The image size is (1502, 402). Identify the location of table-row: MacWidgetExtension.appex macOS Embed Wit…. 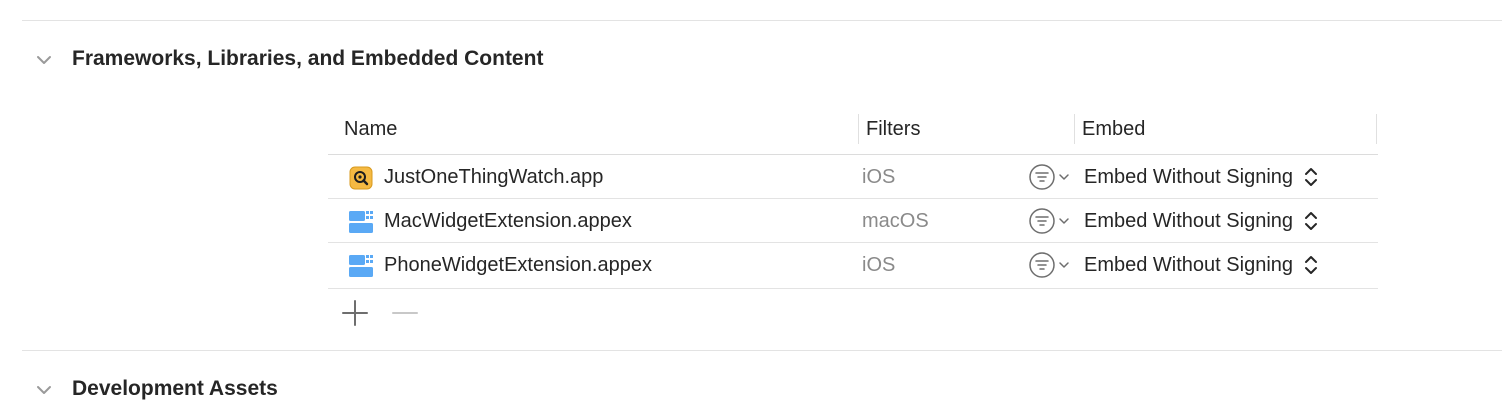
(853, 221).